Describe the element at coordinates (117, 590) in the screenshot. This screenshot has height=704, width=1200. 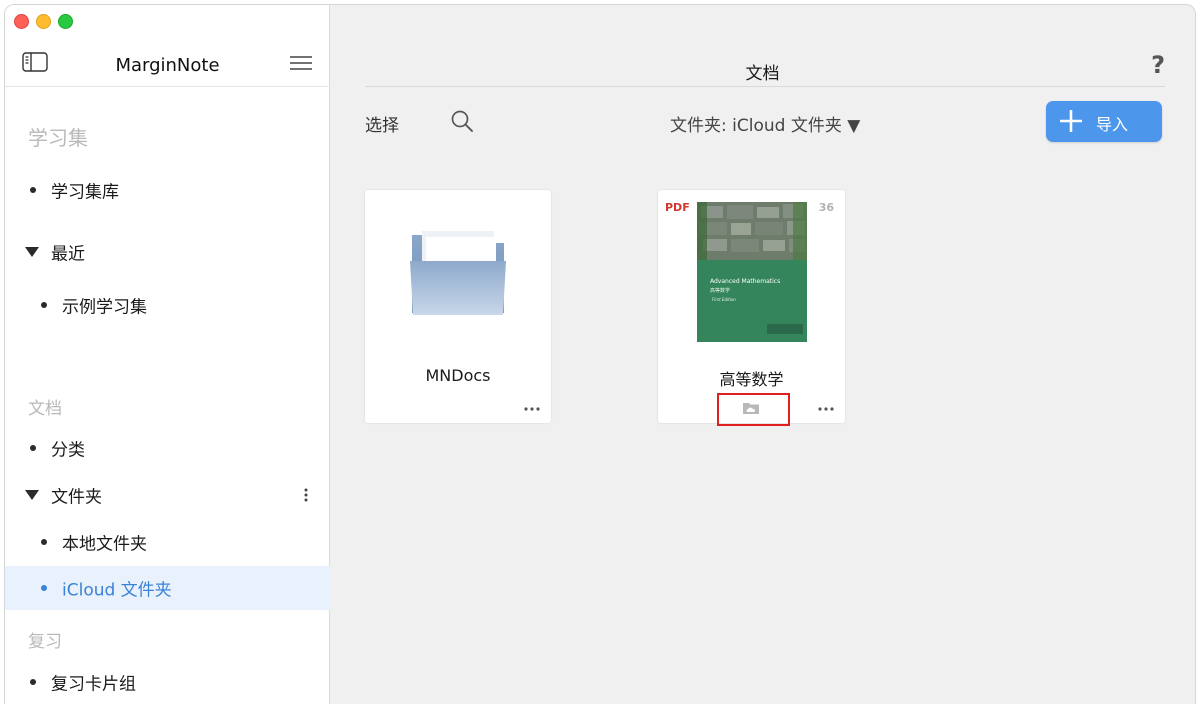
I see `sidebar-item-label: iCloud 文件夹` at that location.